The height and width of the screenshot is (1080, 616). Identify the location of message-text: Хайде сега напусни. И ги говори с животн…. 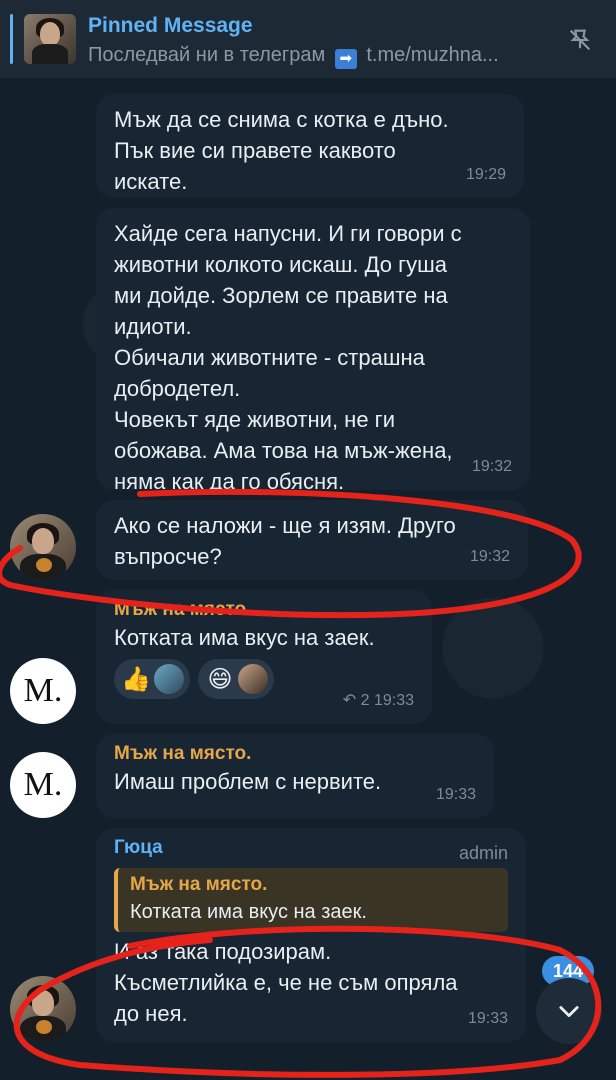
(288, 357).